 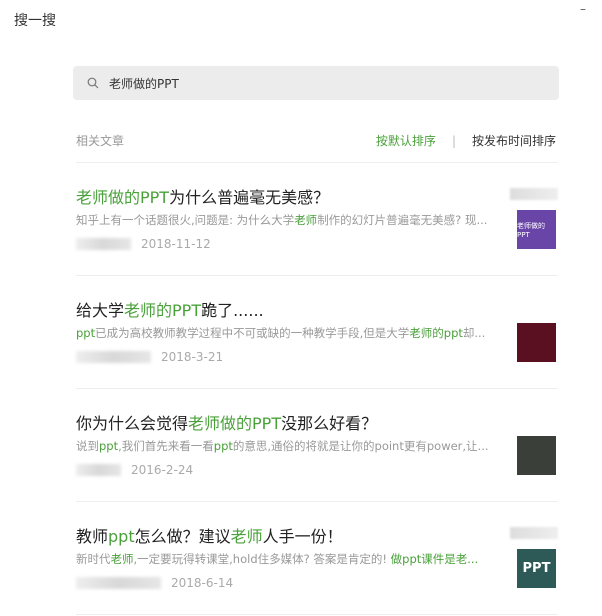 I want to click on search-icon, so click(x=93, y=83).